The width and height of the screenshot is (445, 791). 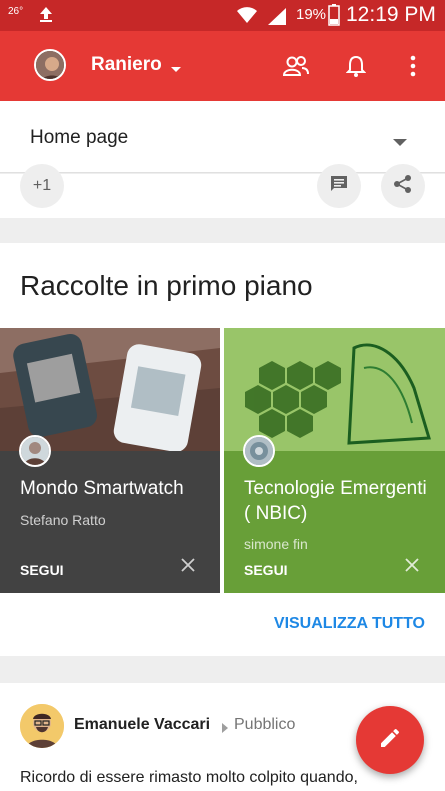 What do you see at coordinates (391, 14) in the screenshot?
I see `clock: 12:19 PM` at bounding box center [391, 14].